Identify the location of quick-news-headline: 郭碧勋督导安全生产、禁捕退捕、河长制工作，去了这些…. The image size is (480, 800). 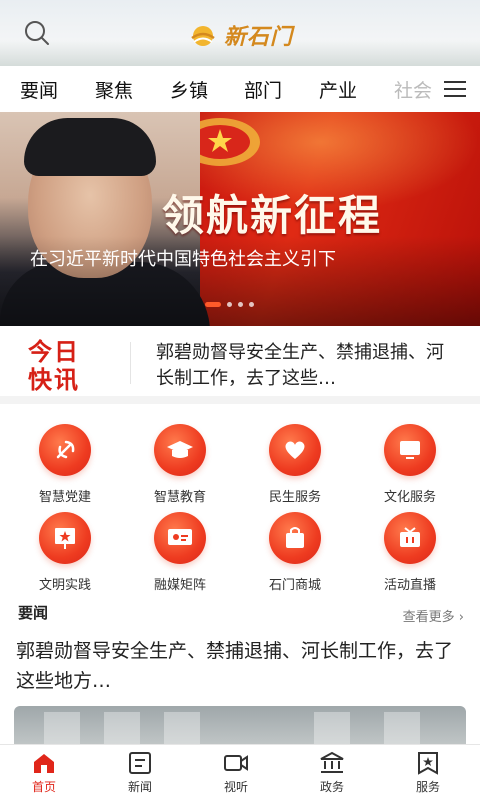
(306, 366).